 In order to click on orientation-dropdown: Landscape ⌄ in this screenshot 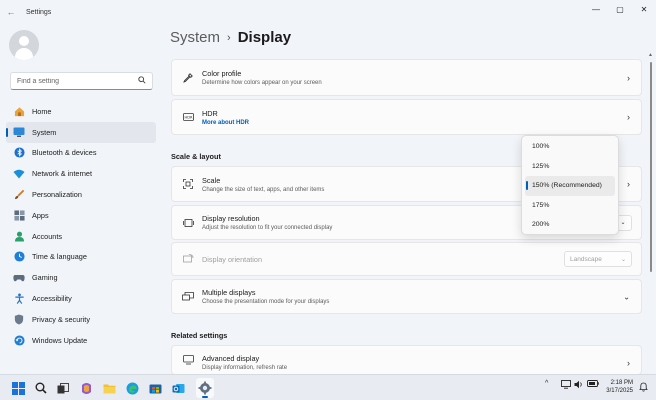, I will do `click(598, 259)`.